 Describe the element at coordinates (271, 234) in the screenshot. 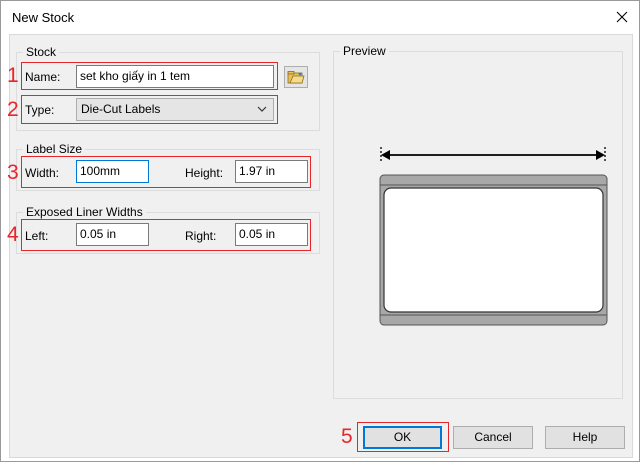

I see `right-liner-input: 0.05 in` at that location.